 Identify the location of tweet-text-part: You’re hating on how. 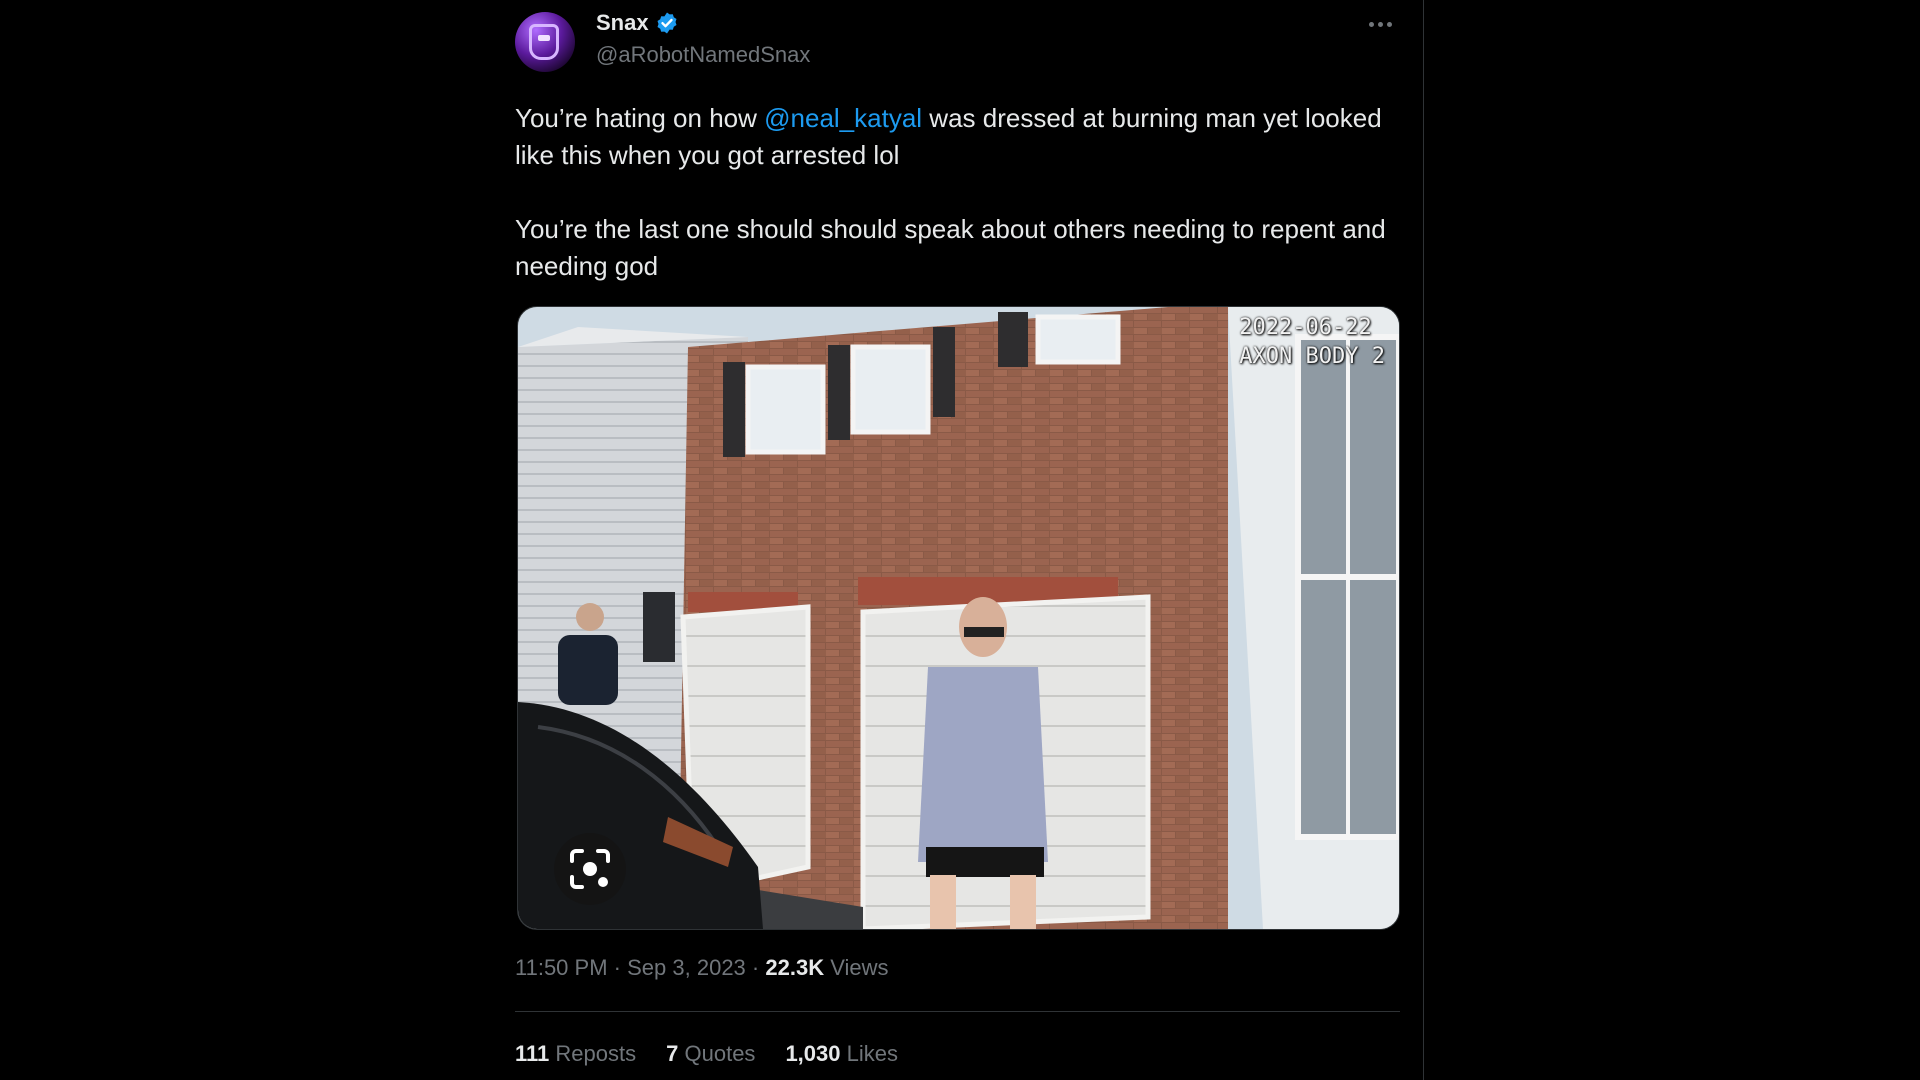
(640, 118).